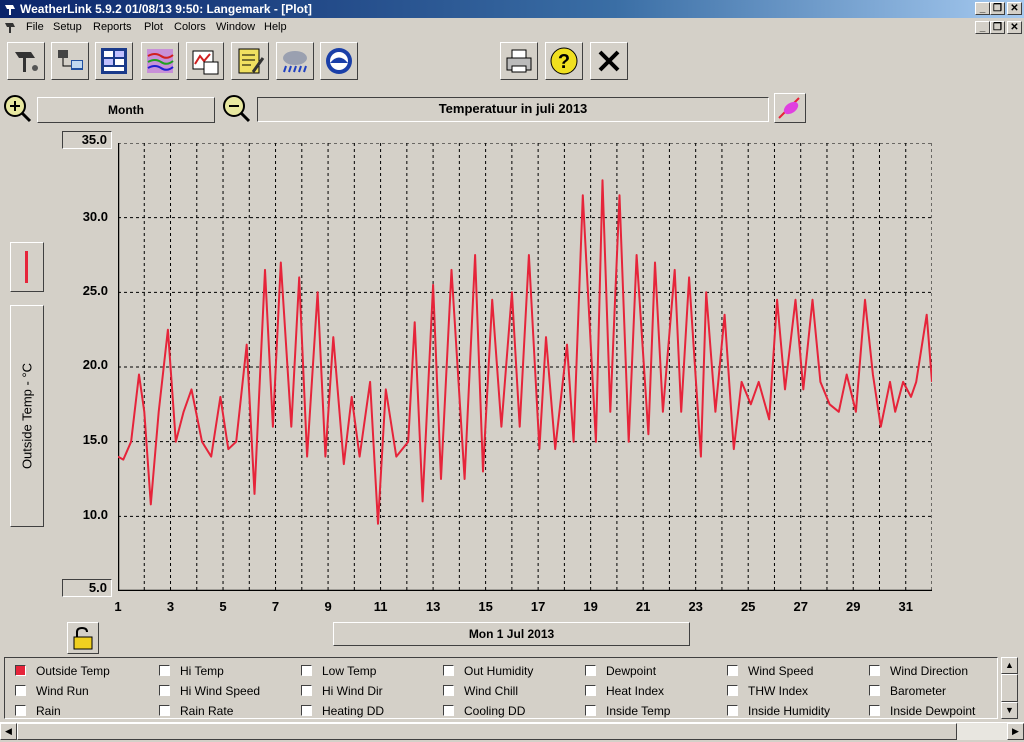 Image resolution: width=1024 pixels, height=742 pixels. I want to click on legend-label: Wind Chill, so click(491, 691).